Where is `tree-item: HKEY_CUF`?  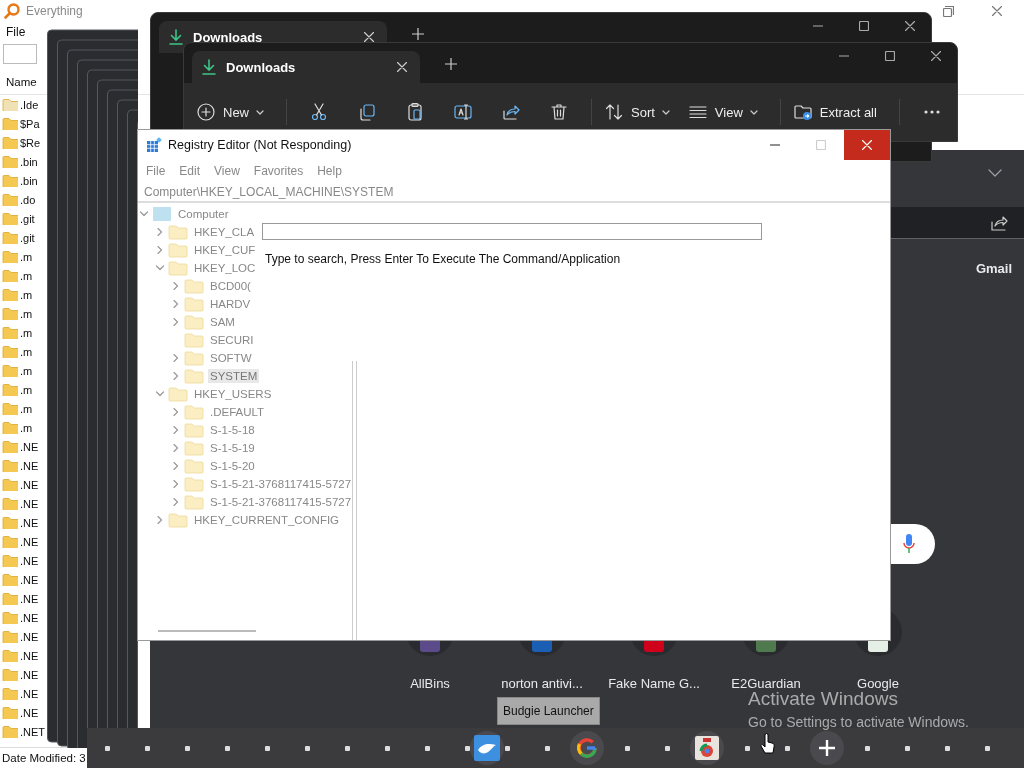
tree-item: HKEY_CUF is located at coordinates (225, 250).